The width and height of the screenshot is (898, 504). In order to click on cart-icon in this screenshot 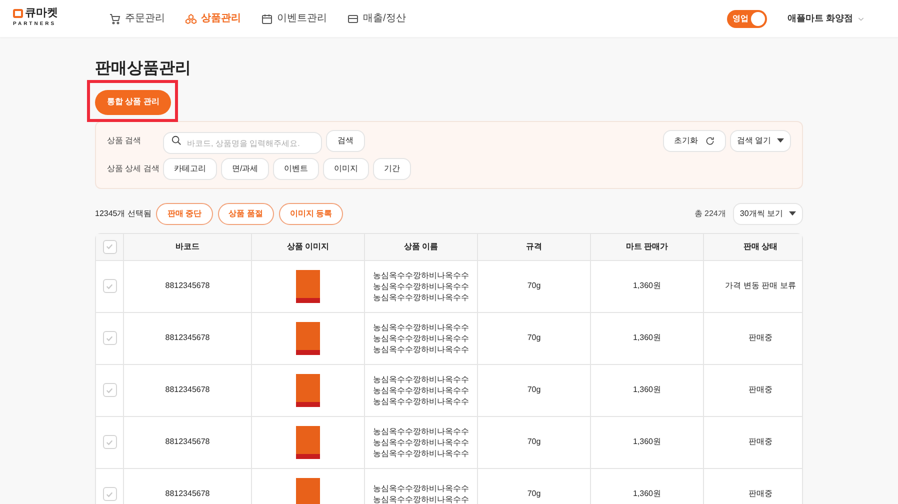, I will do `click(115, 18)`.